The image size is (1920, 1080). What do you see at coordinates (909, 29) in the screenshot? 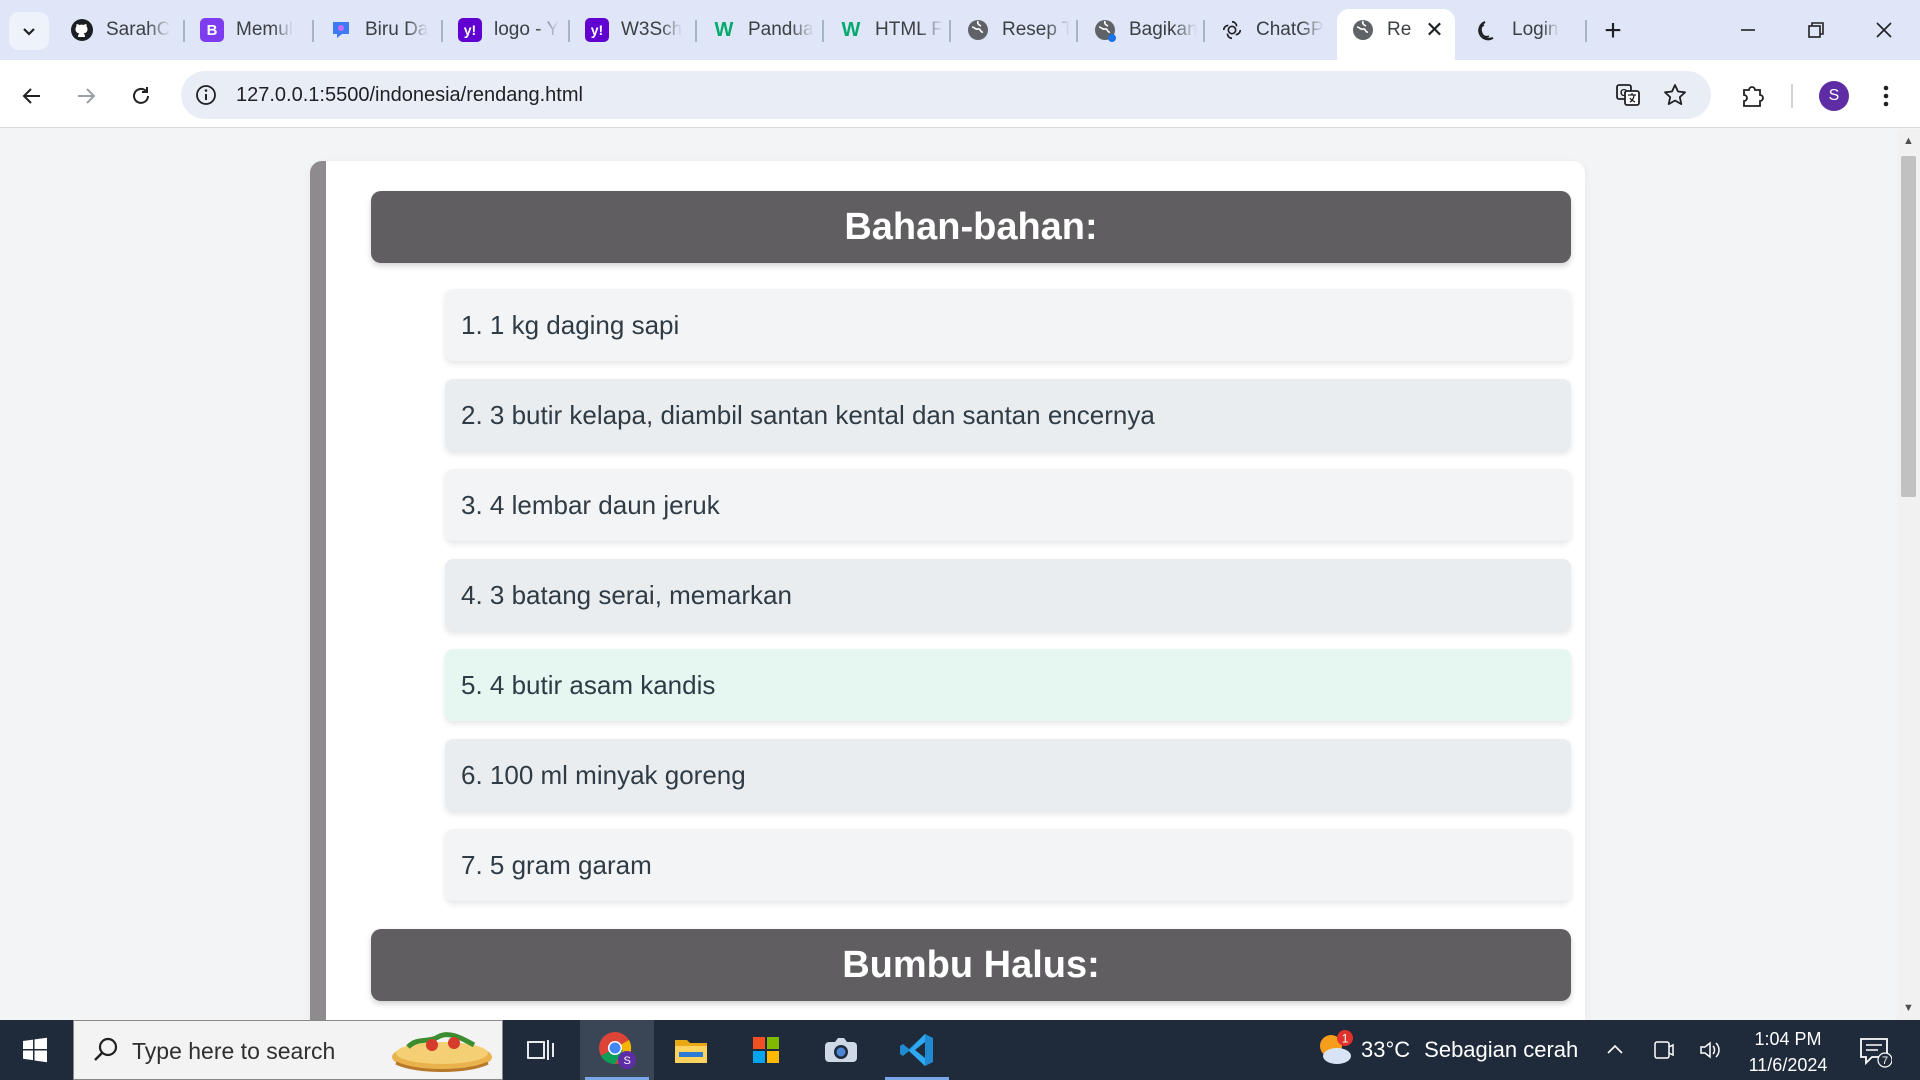
I see `tab-title: HTML F` at bounding box center [909, 29].